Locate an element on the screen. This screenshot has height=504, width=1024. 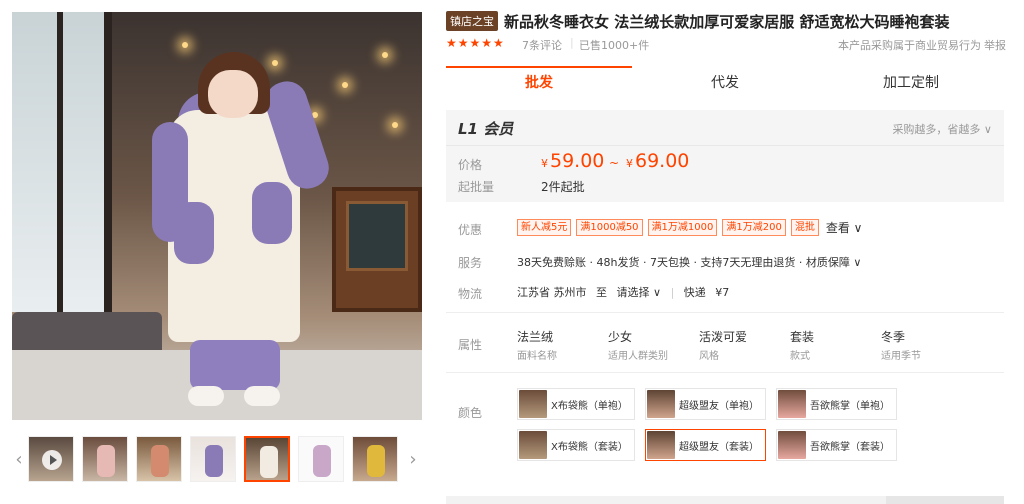
meta-row: ★★★★★ 7条评论 | 已售1000+件 本产品采购属于商业贸易行为 举报 is located at coordinates (726, 44).